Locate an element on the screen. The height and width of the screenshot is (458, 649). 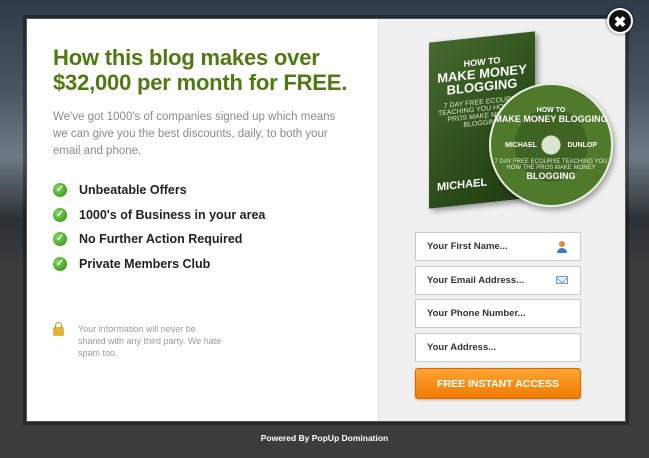
lock-icon is located at coordinates (58, 329).